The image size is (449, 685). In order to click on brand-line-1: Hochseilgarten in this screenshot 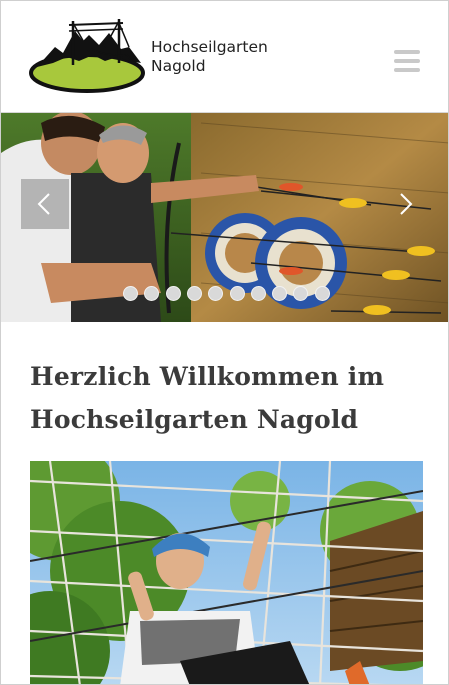, I will do `click(209, 47)`.